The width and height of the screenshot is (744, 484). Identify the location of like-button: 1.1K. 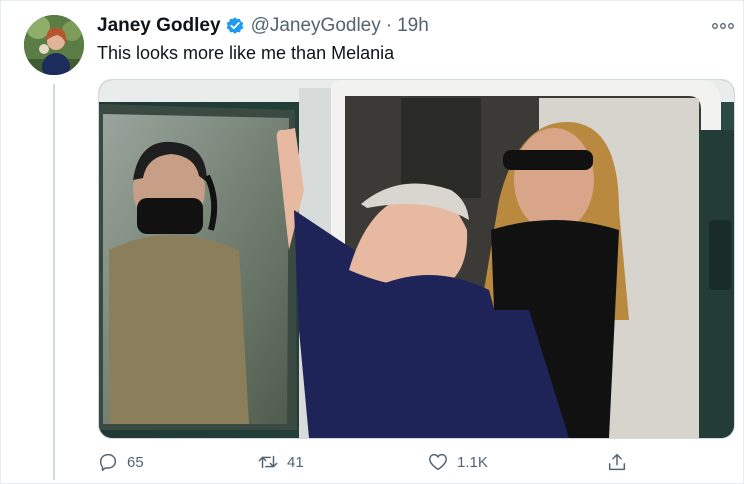
(457, 462).